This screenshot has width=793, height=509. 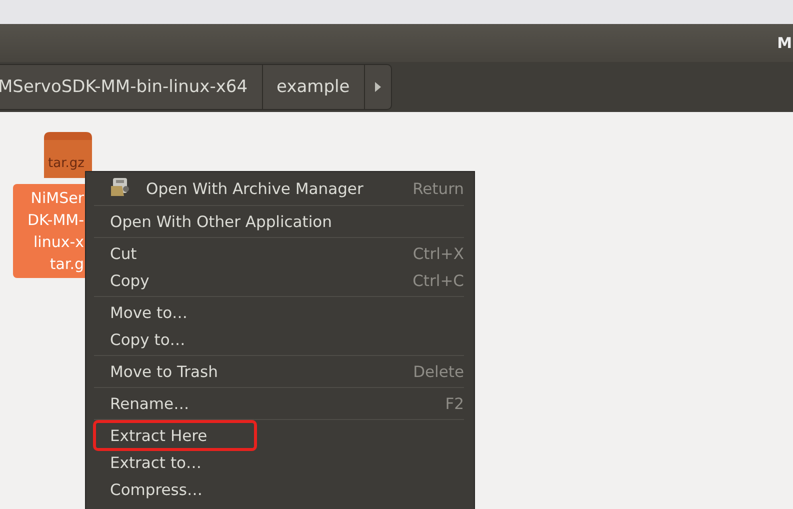 I want to click on triangle-right-icon, so click(x=378, y=87).